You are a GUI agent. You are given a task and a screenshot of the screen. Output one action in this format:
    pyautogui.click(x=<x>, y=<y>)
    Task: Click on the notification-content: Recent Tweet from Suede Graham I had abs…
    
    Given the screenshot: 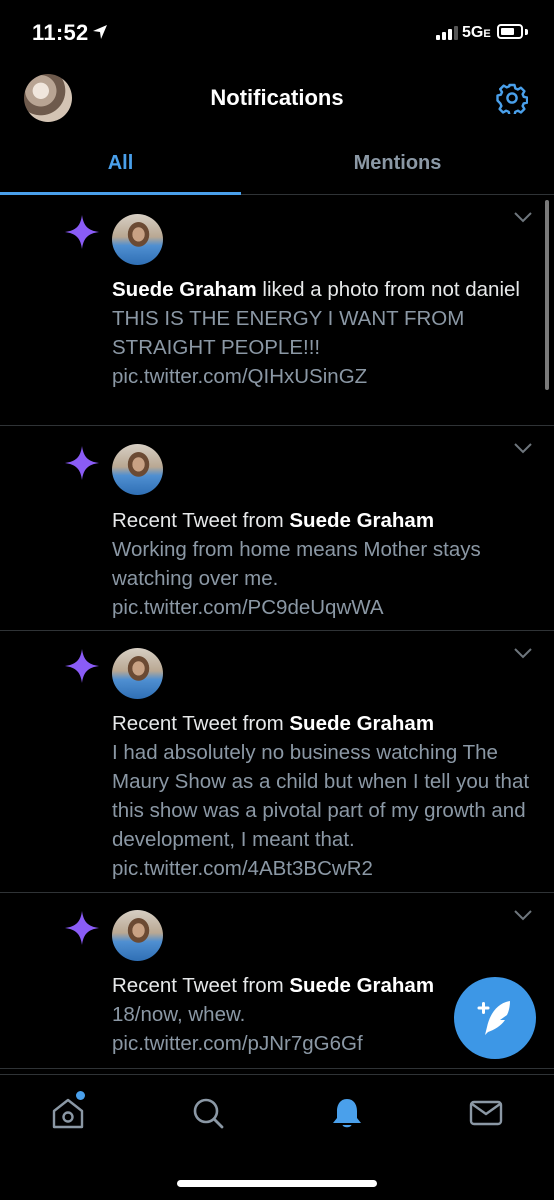 What is the action you would take?
    pyautogui.click(x=327, y=796)
    